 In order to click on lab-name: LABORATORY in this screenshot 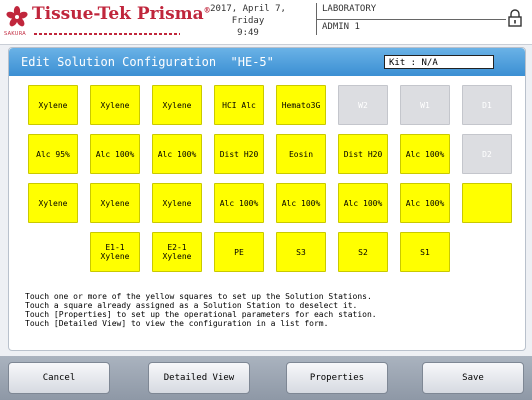, I will do `click(349, 9)`.